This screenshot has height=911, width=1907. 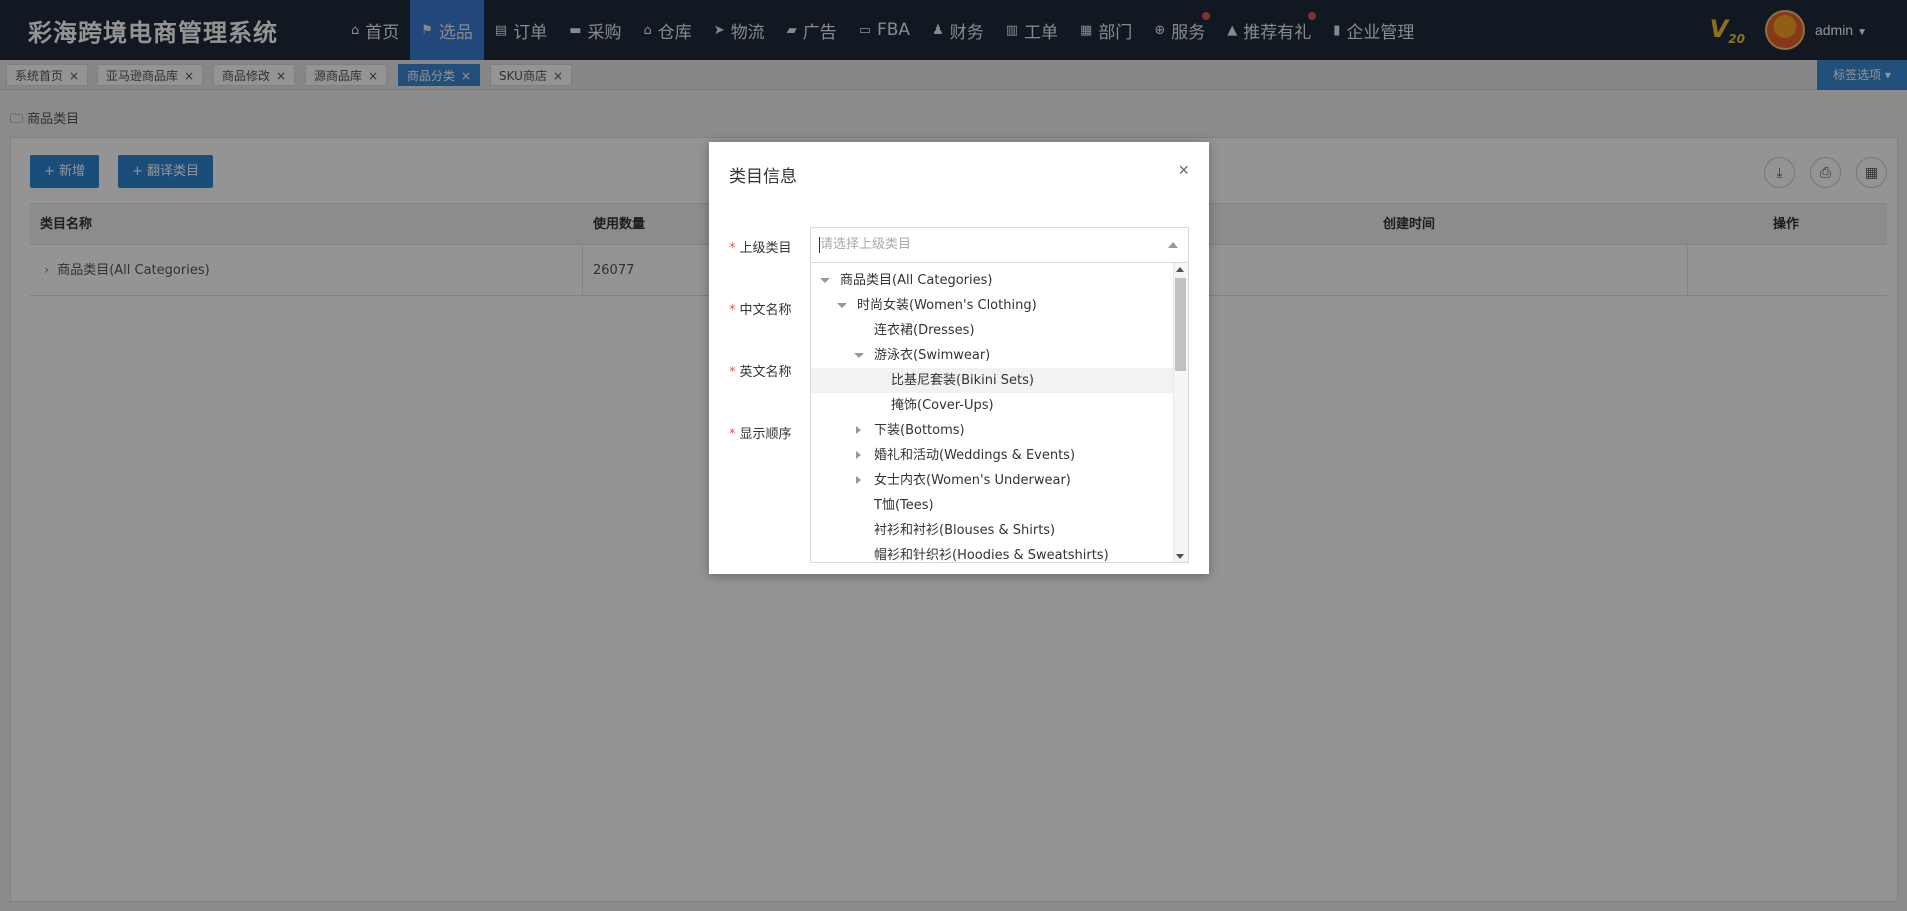 What do you see at coordinates (1180, 556) in the screenshot?
I see `scroll-down-icon` at bounding box center [1180, 556].